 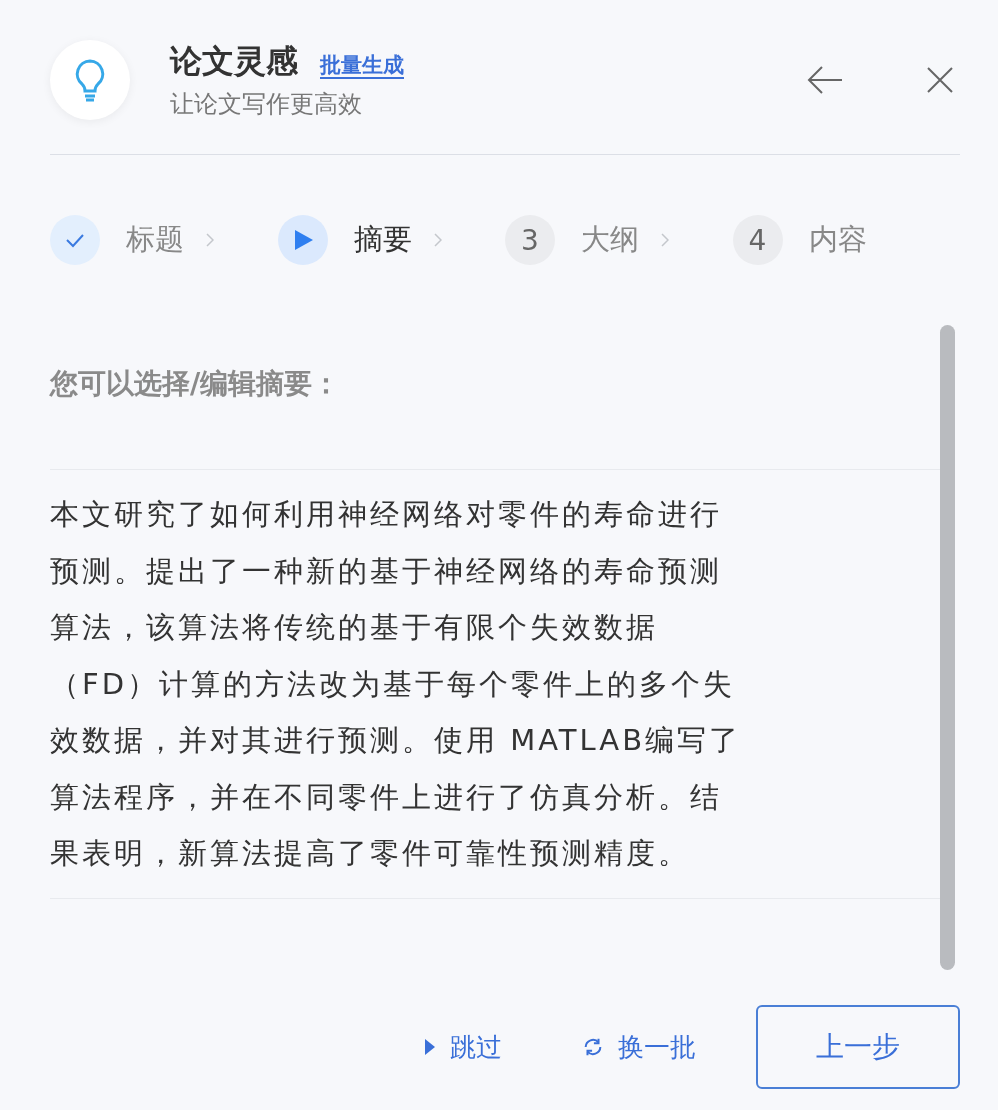 I want to click on batch-generate-link: 批量生成, so click(x=362, y=65).